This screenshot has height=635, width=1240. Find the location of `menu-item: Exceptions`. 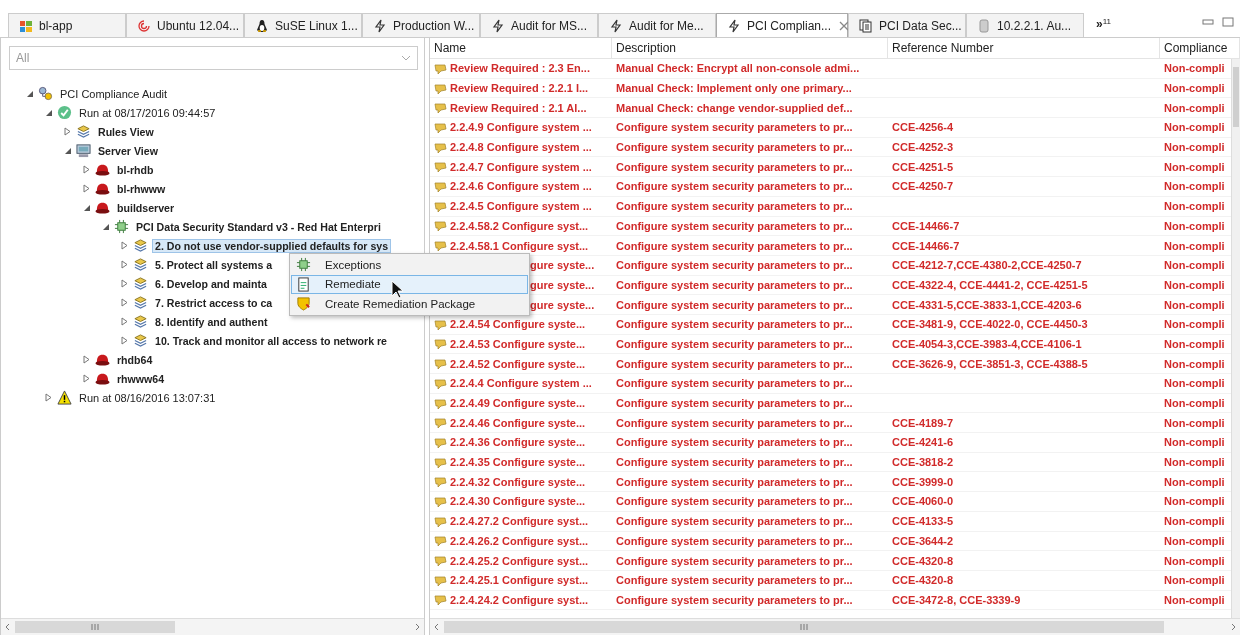

menu-item: Exceptions is located at coordinates (409, 265).